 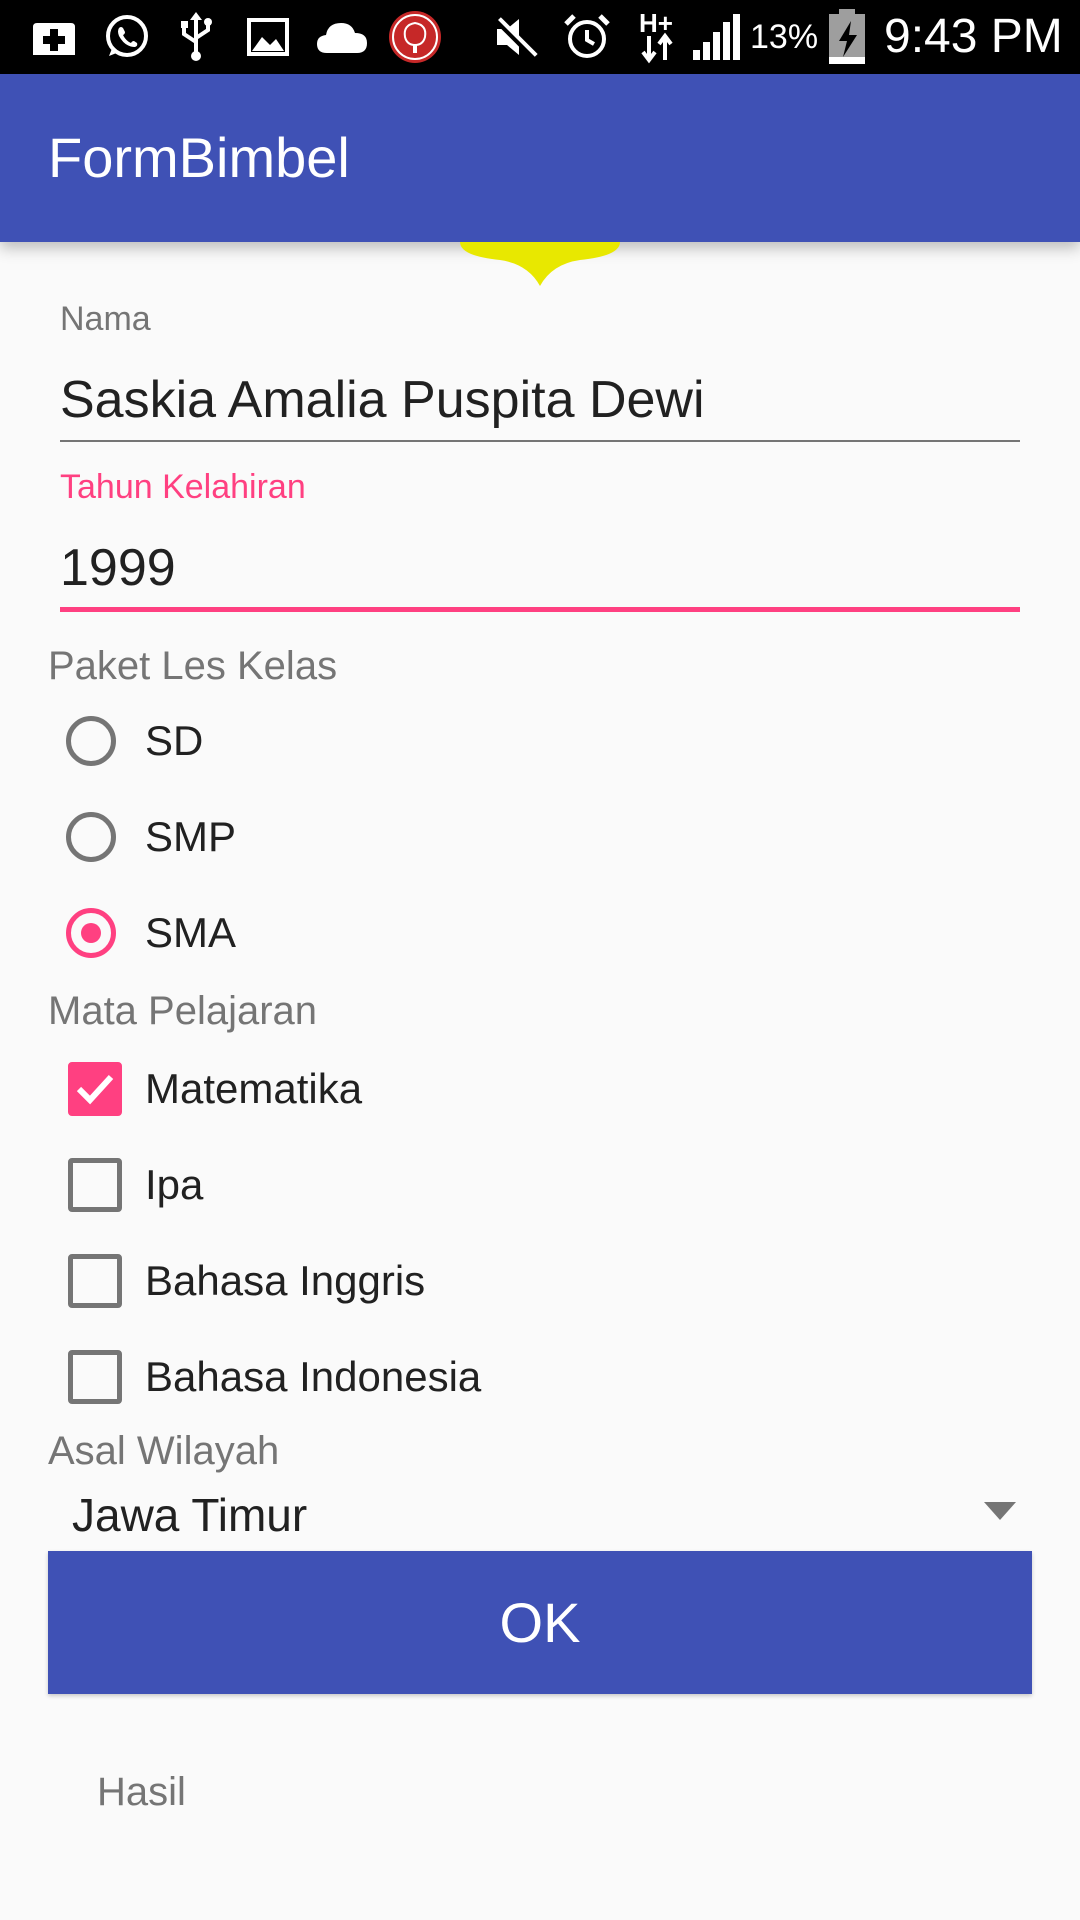 What do you see at coordinates (540, 1515) in the screenshot?
I see `asal-wilayah-spinner: Jawa Timur` at bounding box center [540, 1515].